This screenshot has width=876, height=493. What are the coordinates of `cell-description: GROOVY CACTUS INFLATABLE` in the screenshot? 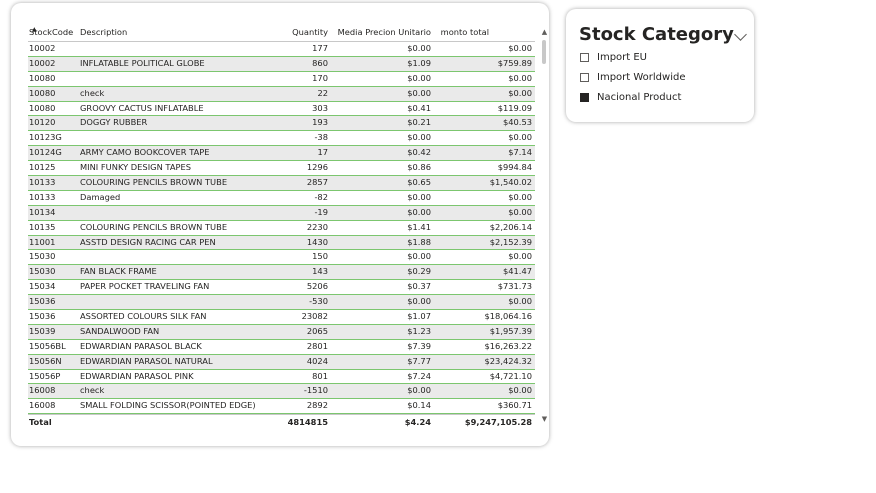 It's located at (142, 107).